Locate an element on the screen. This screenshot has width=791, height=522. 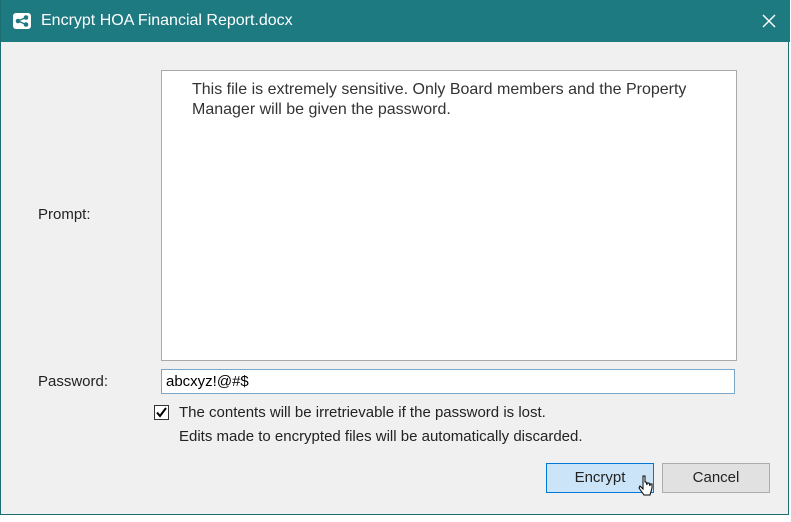
checkmark-icon is located at coordinates (161, 412).